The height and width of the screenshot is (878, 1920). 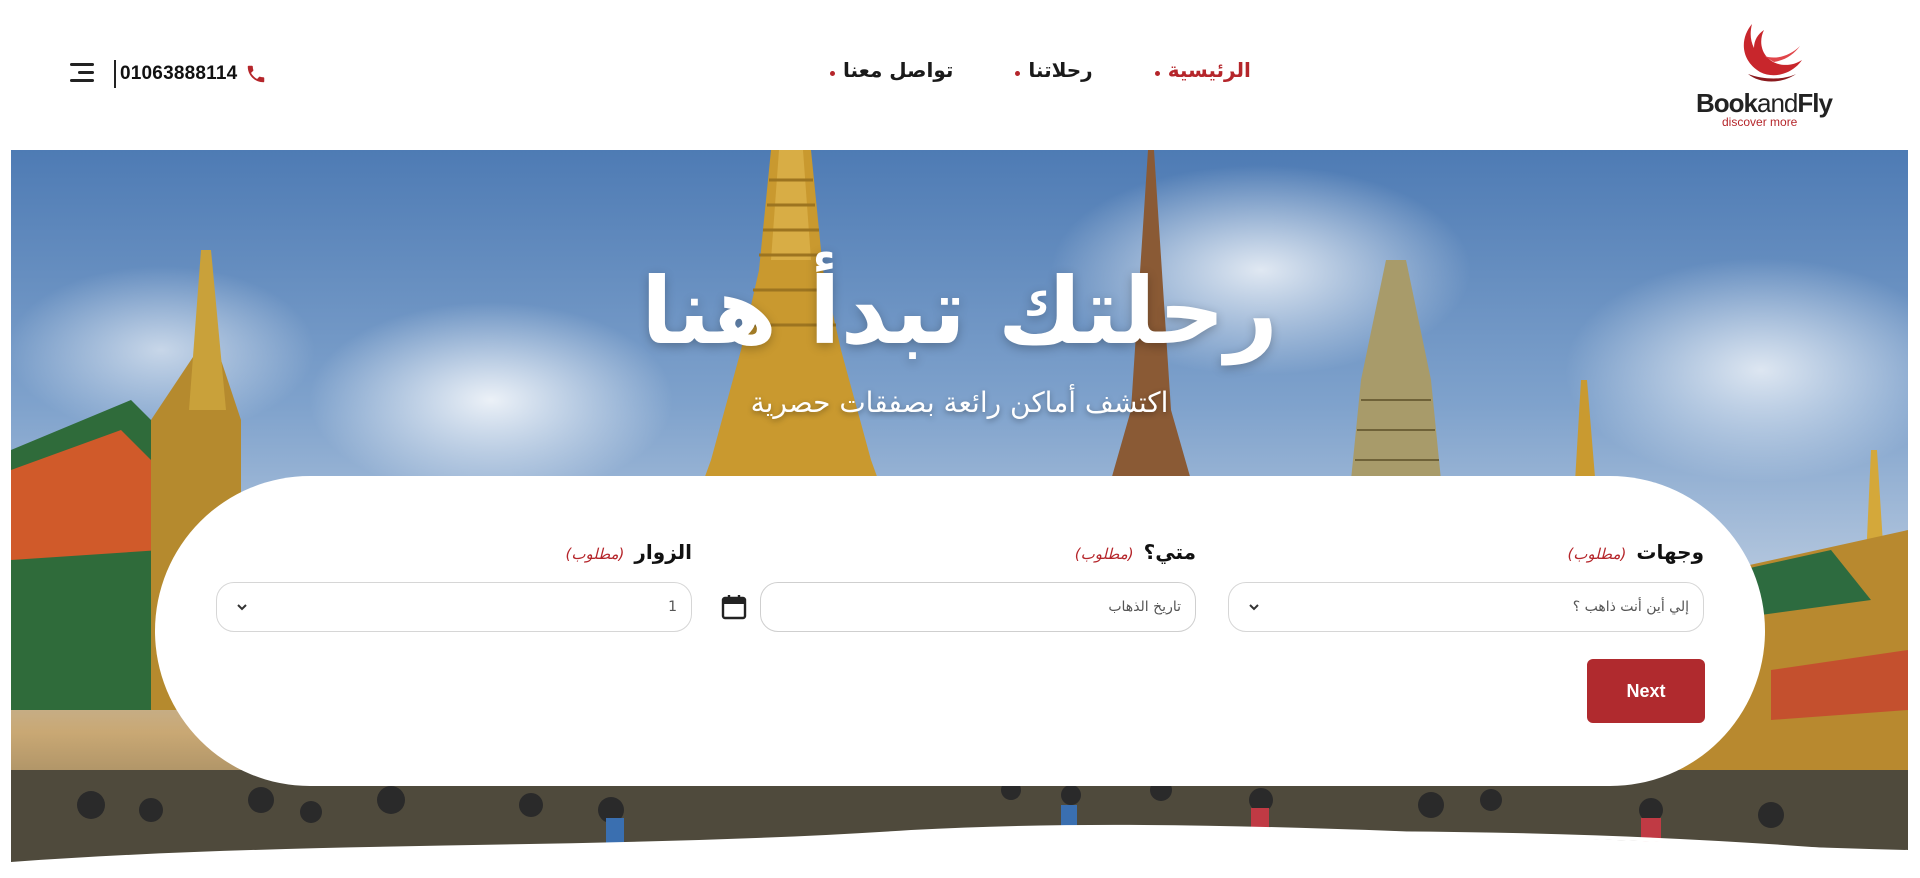 I want to click on brand-logo: BookandFly discover more, so click(x=1761, y=75).